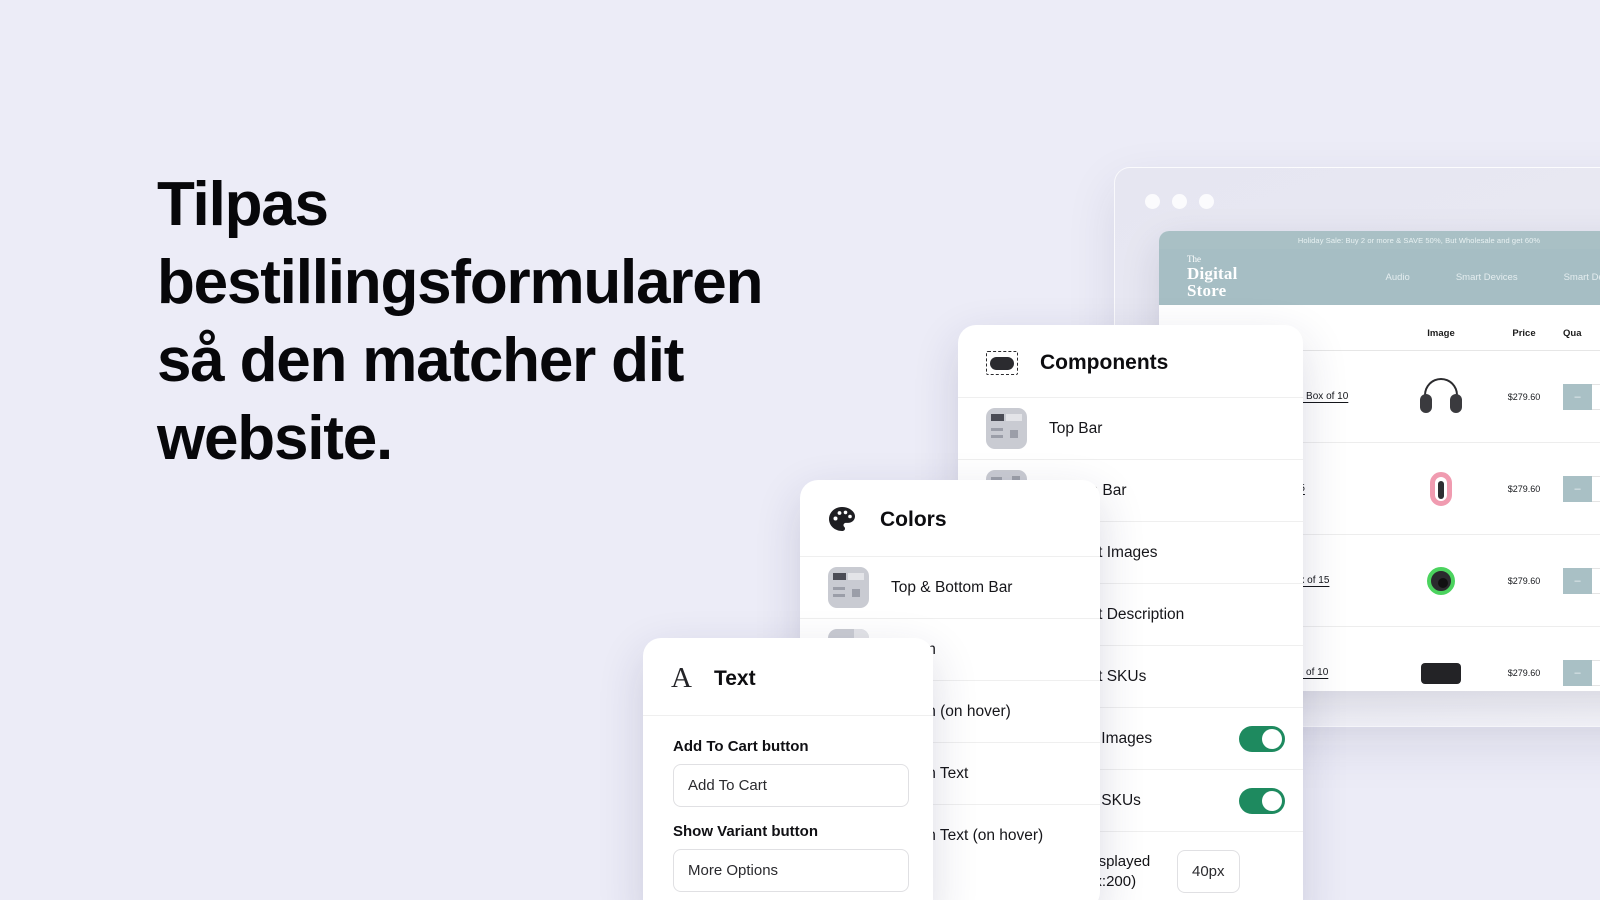  I want to click on logo-the: The, so click(1194, 259).